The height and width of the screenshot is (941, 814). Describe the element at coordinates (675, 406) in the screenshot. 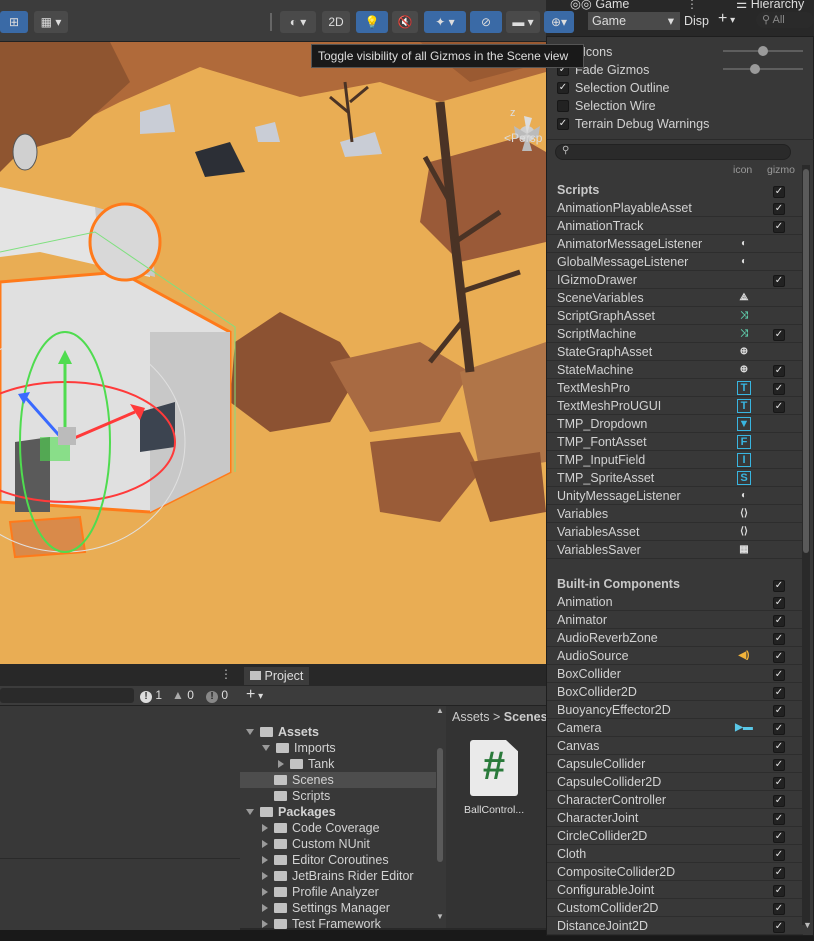

I see `component-row: TextMeshProUGUI T ✓` at that location.